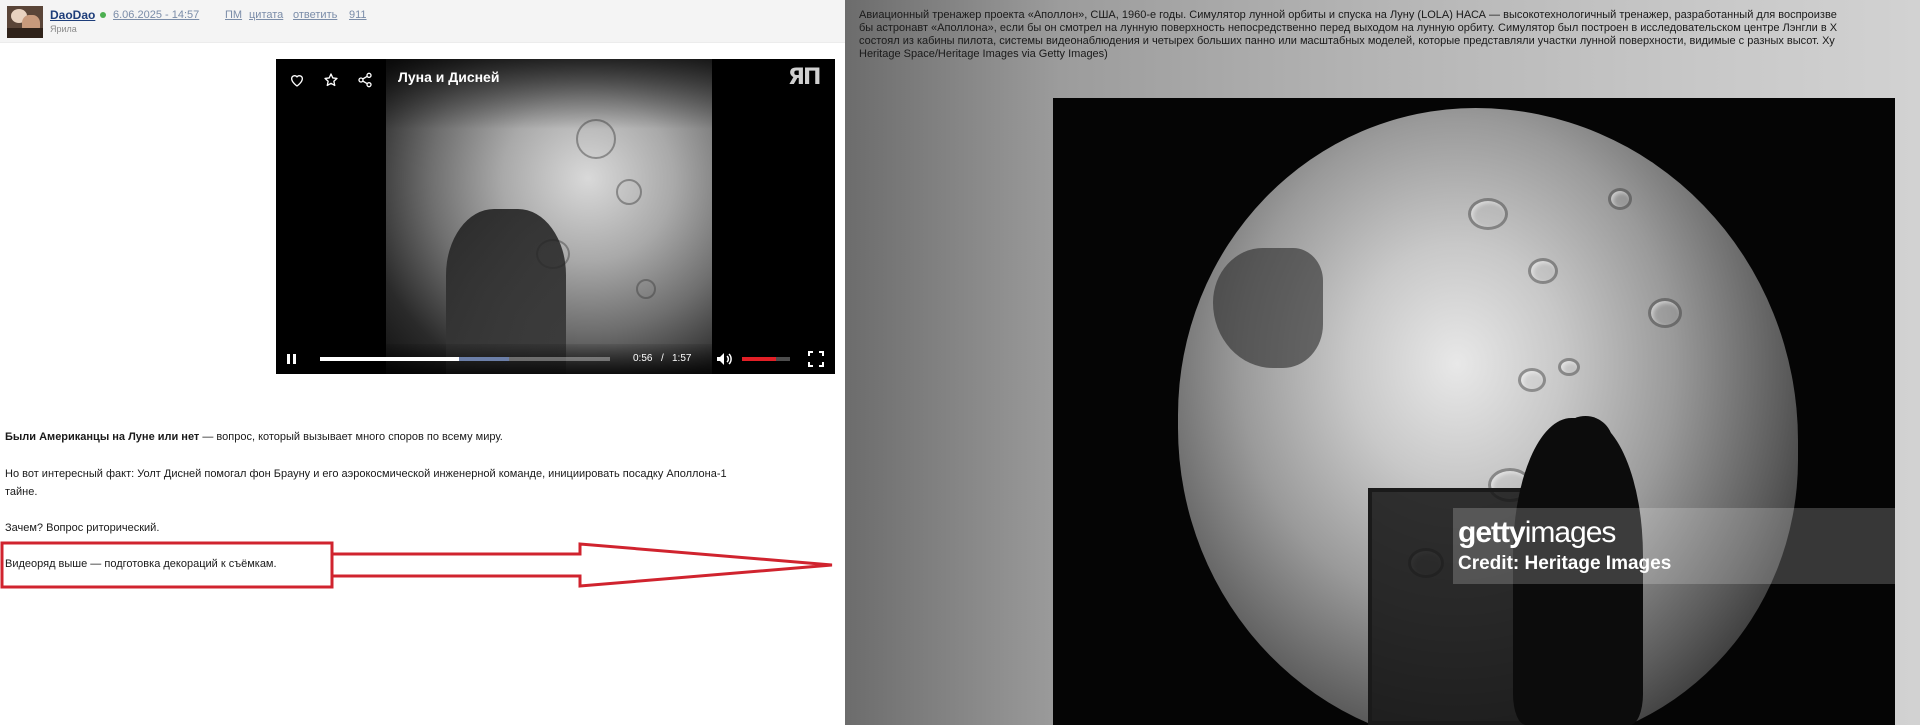 This screenshot has height=725, width=1920. I want to click on red-arrow-annotation, so click(416, 565).